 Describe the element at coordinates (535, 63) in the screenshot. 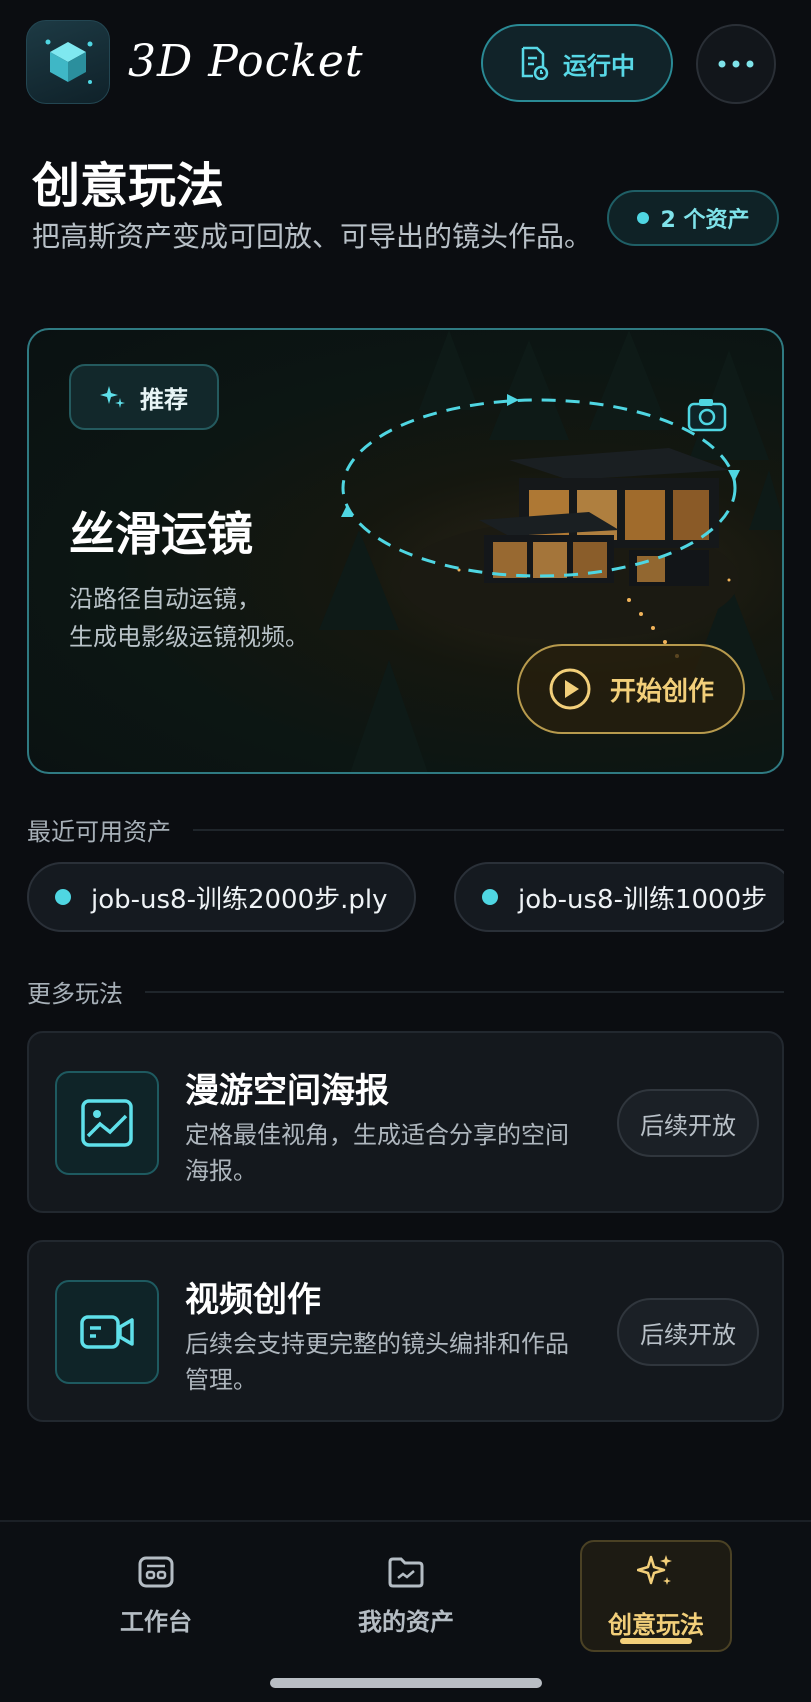

I see `task-document-icon` at that location.